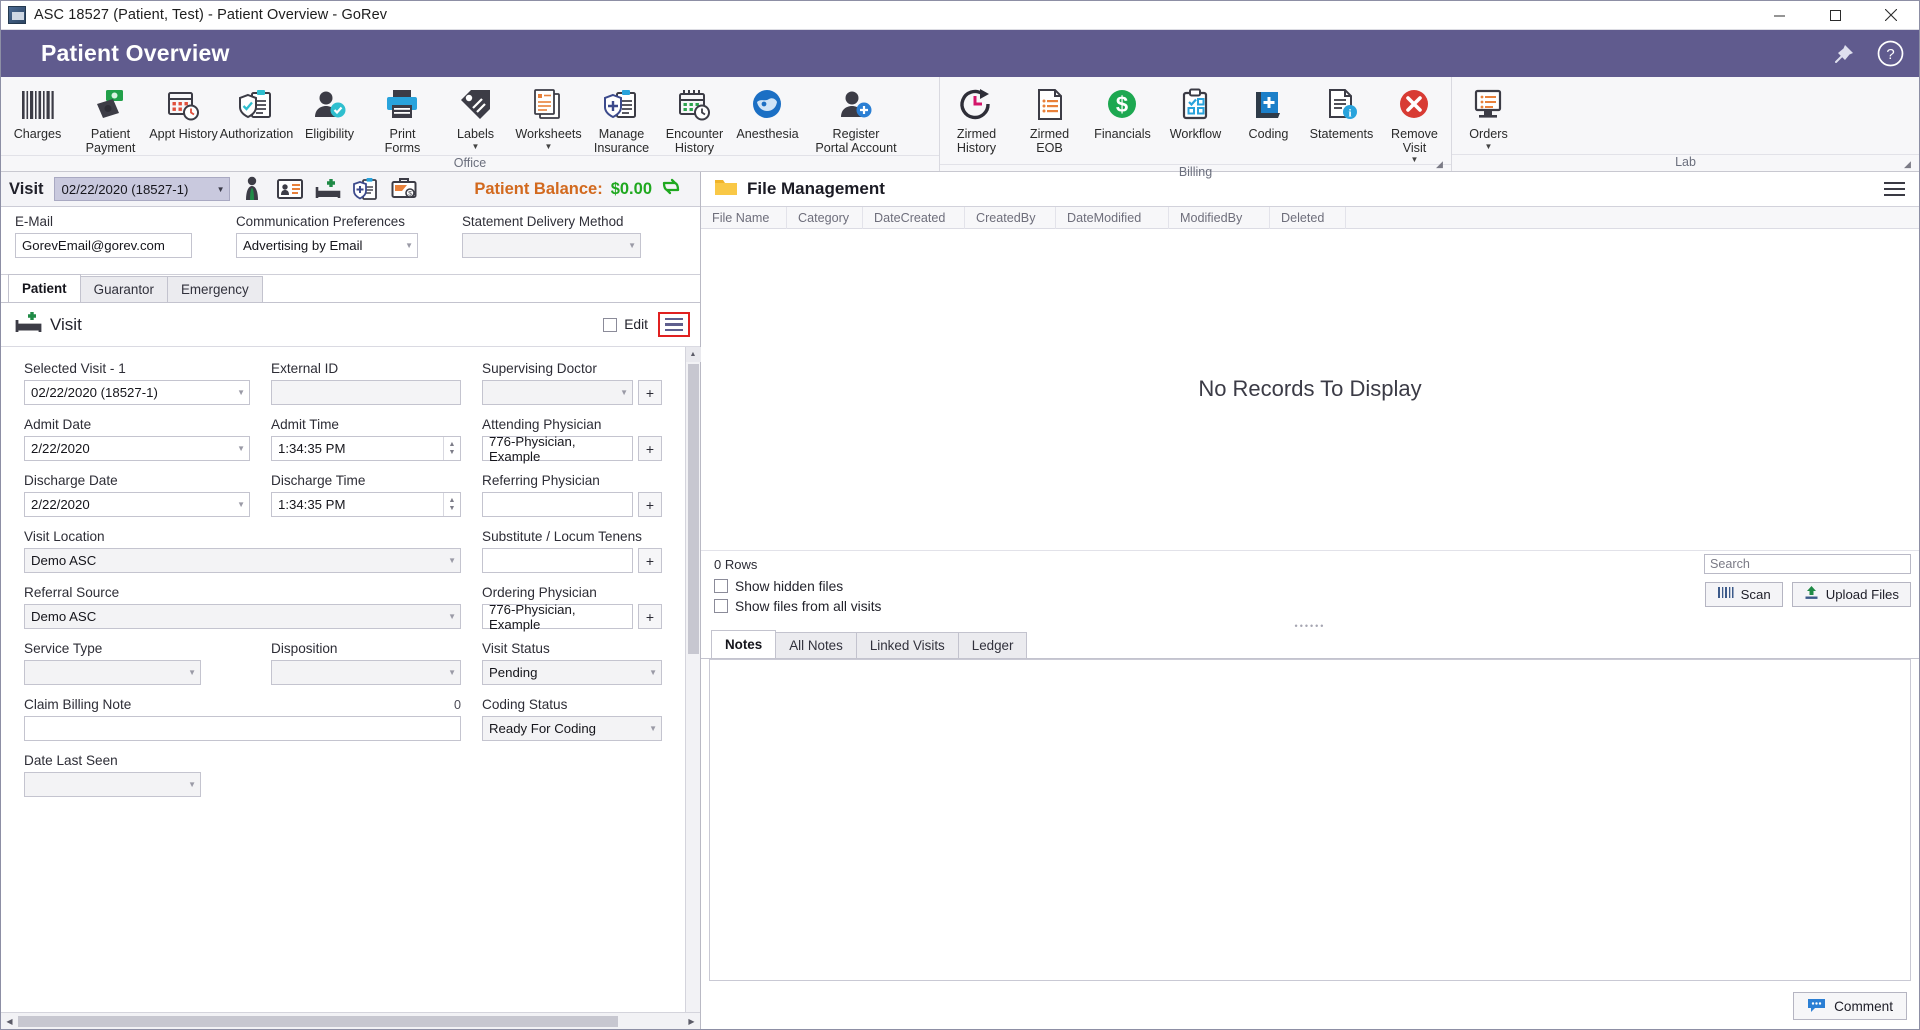  Describe the element at coordinates (112, 672) in the screenshot. I see `service-type-select: ▼` at that location.